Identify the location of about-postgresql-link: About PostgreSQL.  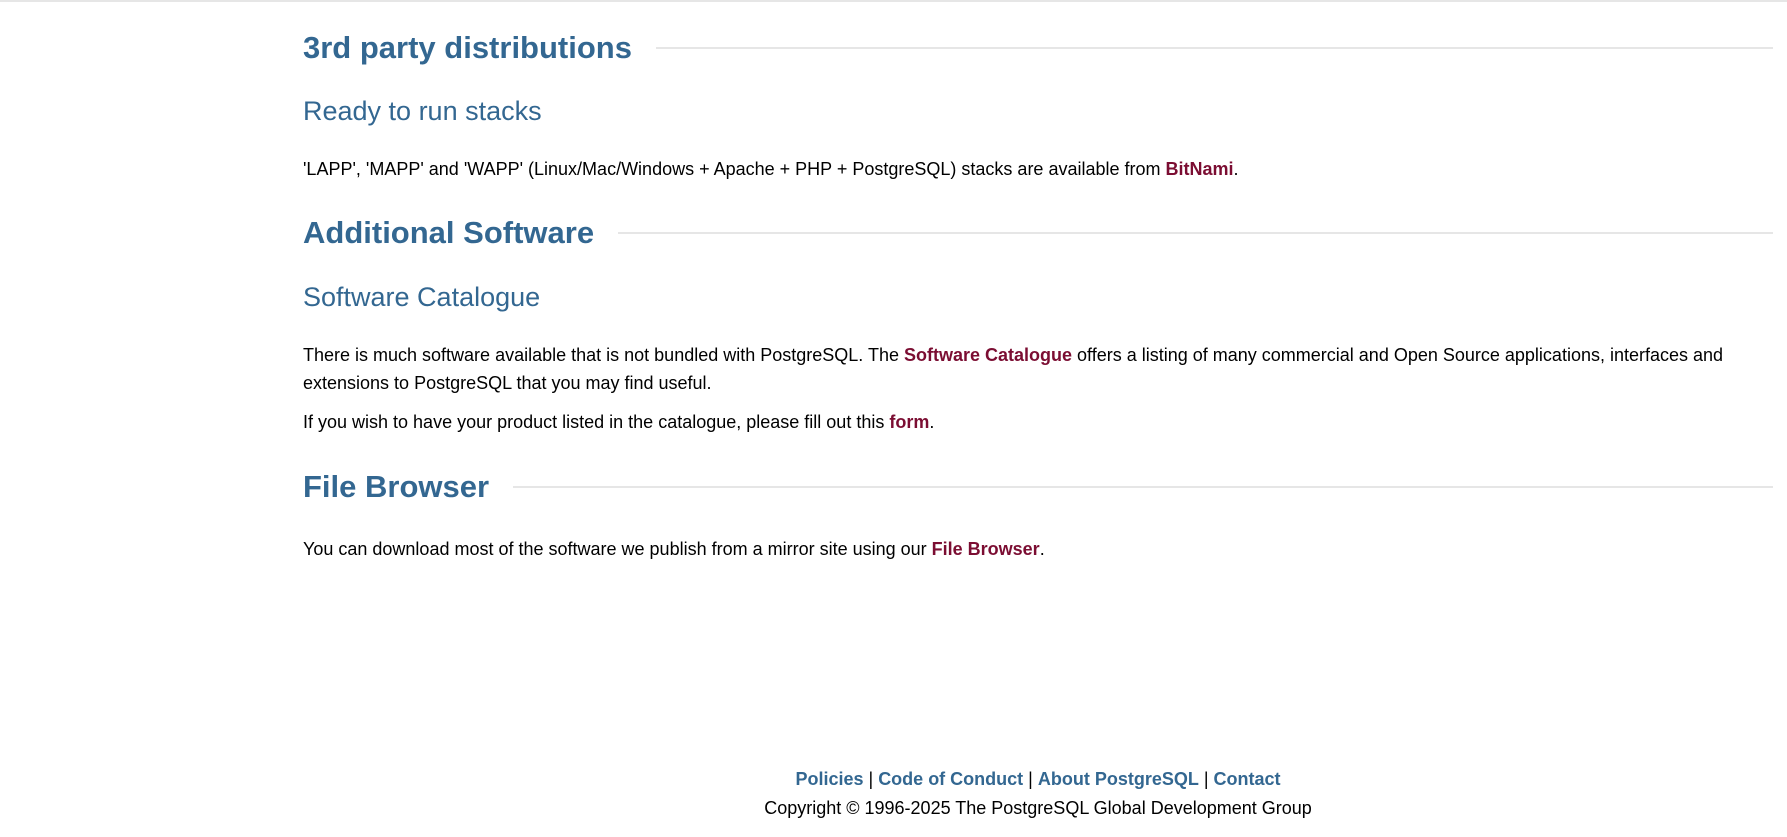
(1118, 779).